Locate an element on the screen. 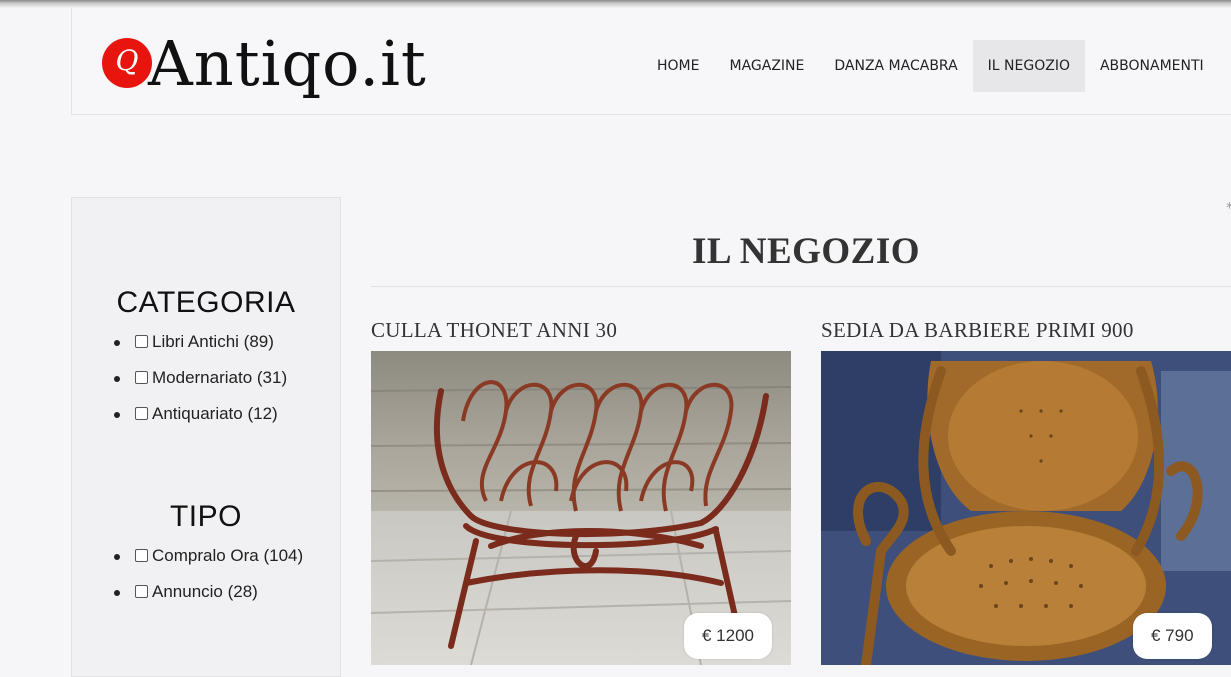  title-divider is located at coordinates (801, 286).